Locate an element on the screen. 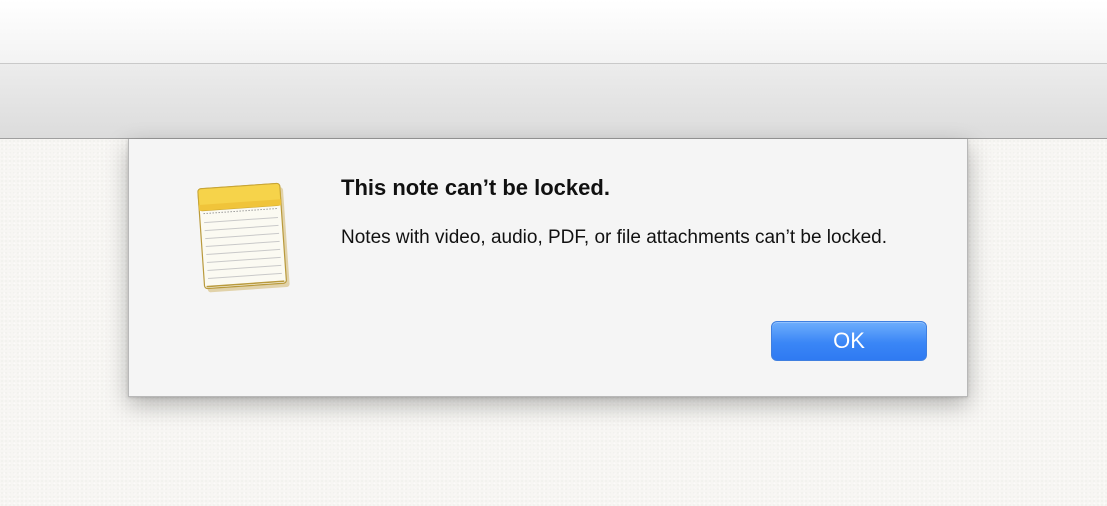 The height and width of the screenshot is (506, 1107). window-toolbar is located at coordinates (553, 101).